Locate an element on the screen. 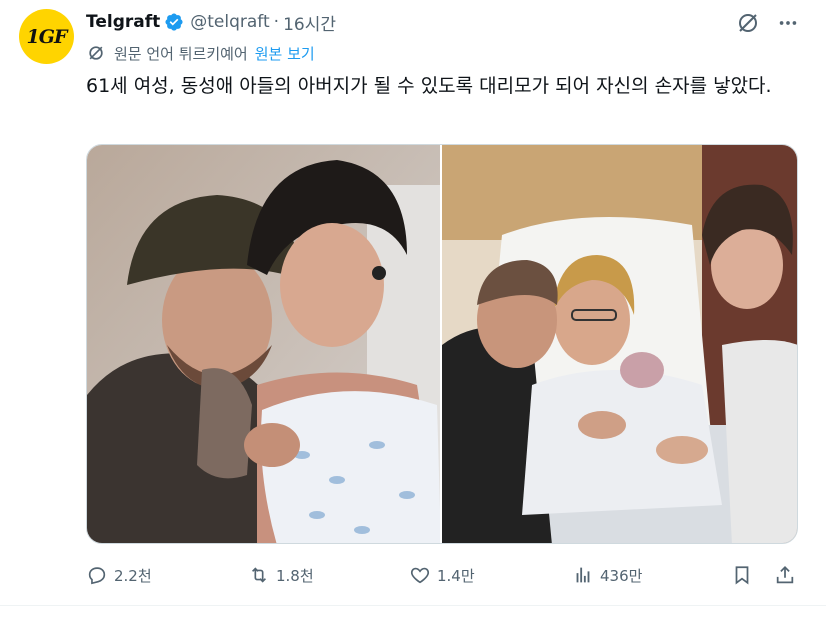 The width and height of the screenshot is (826, 620). retweet-count: 1.8천 is located at coordinates (295, 575).